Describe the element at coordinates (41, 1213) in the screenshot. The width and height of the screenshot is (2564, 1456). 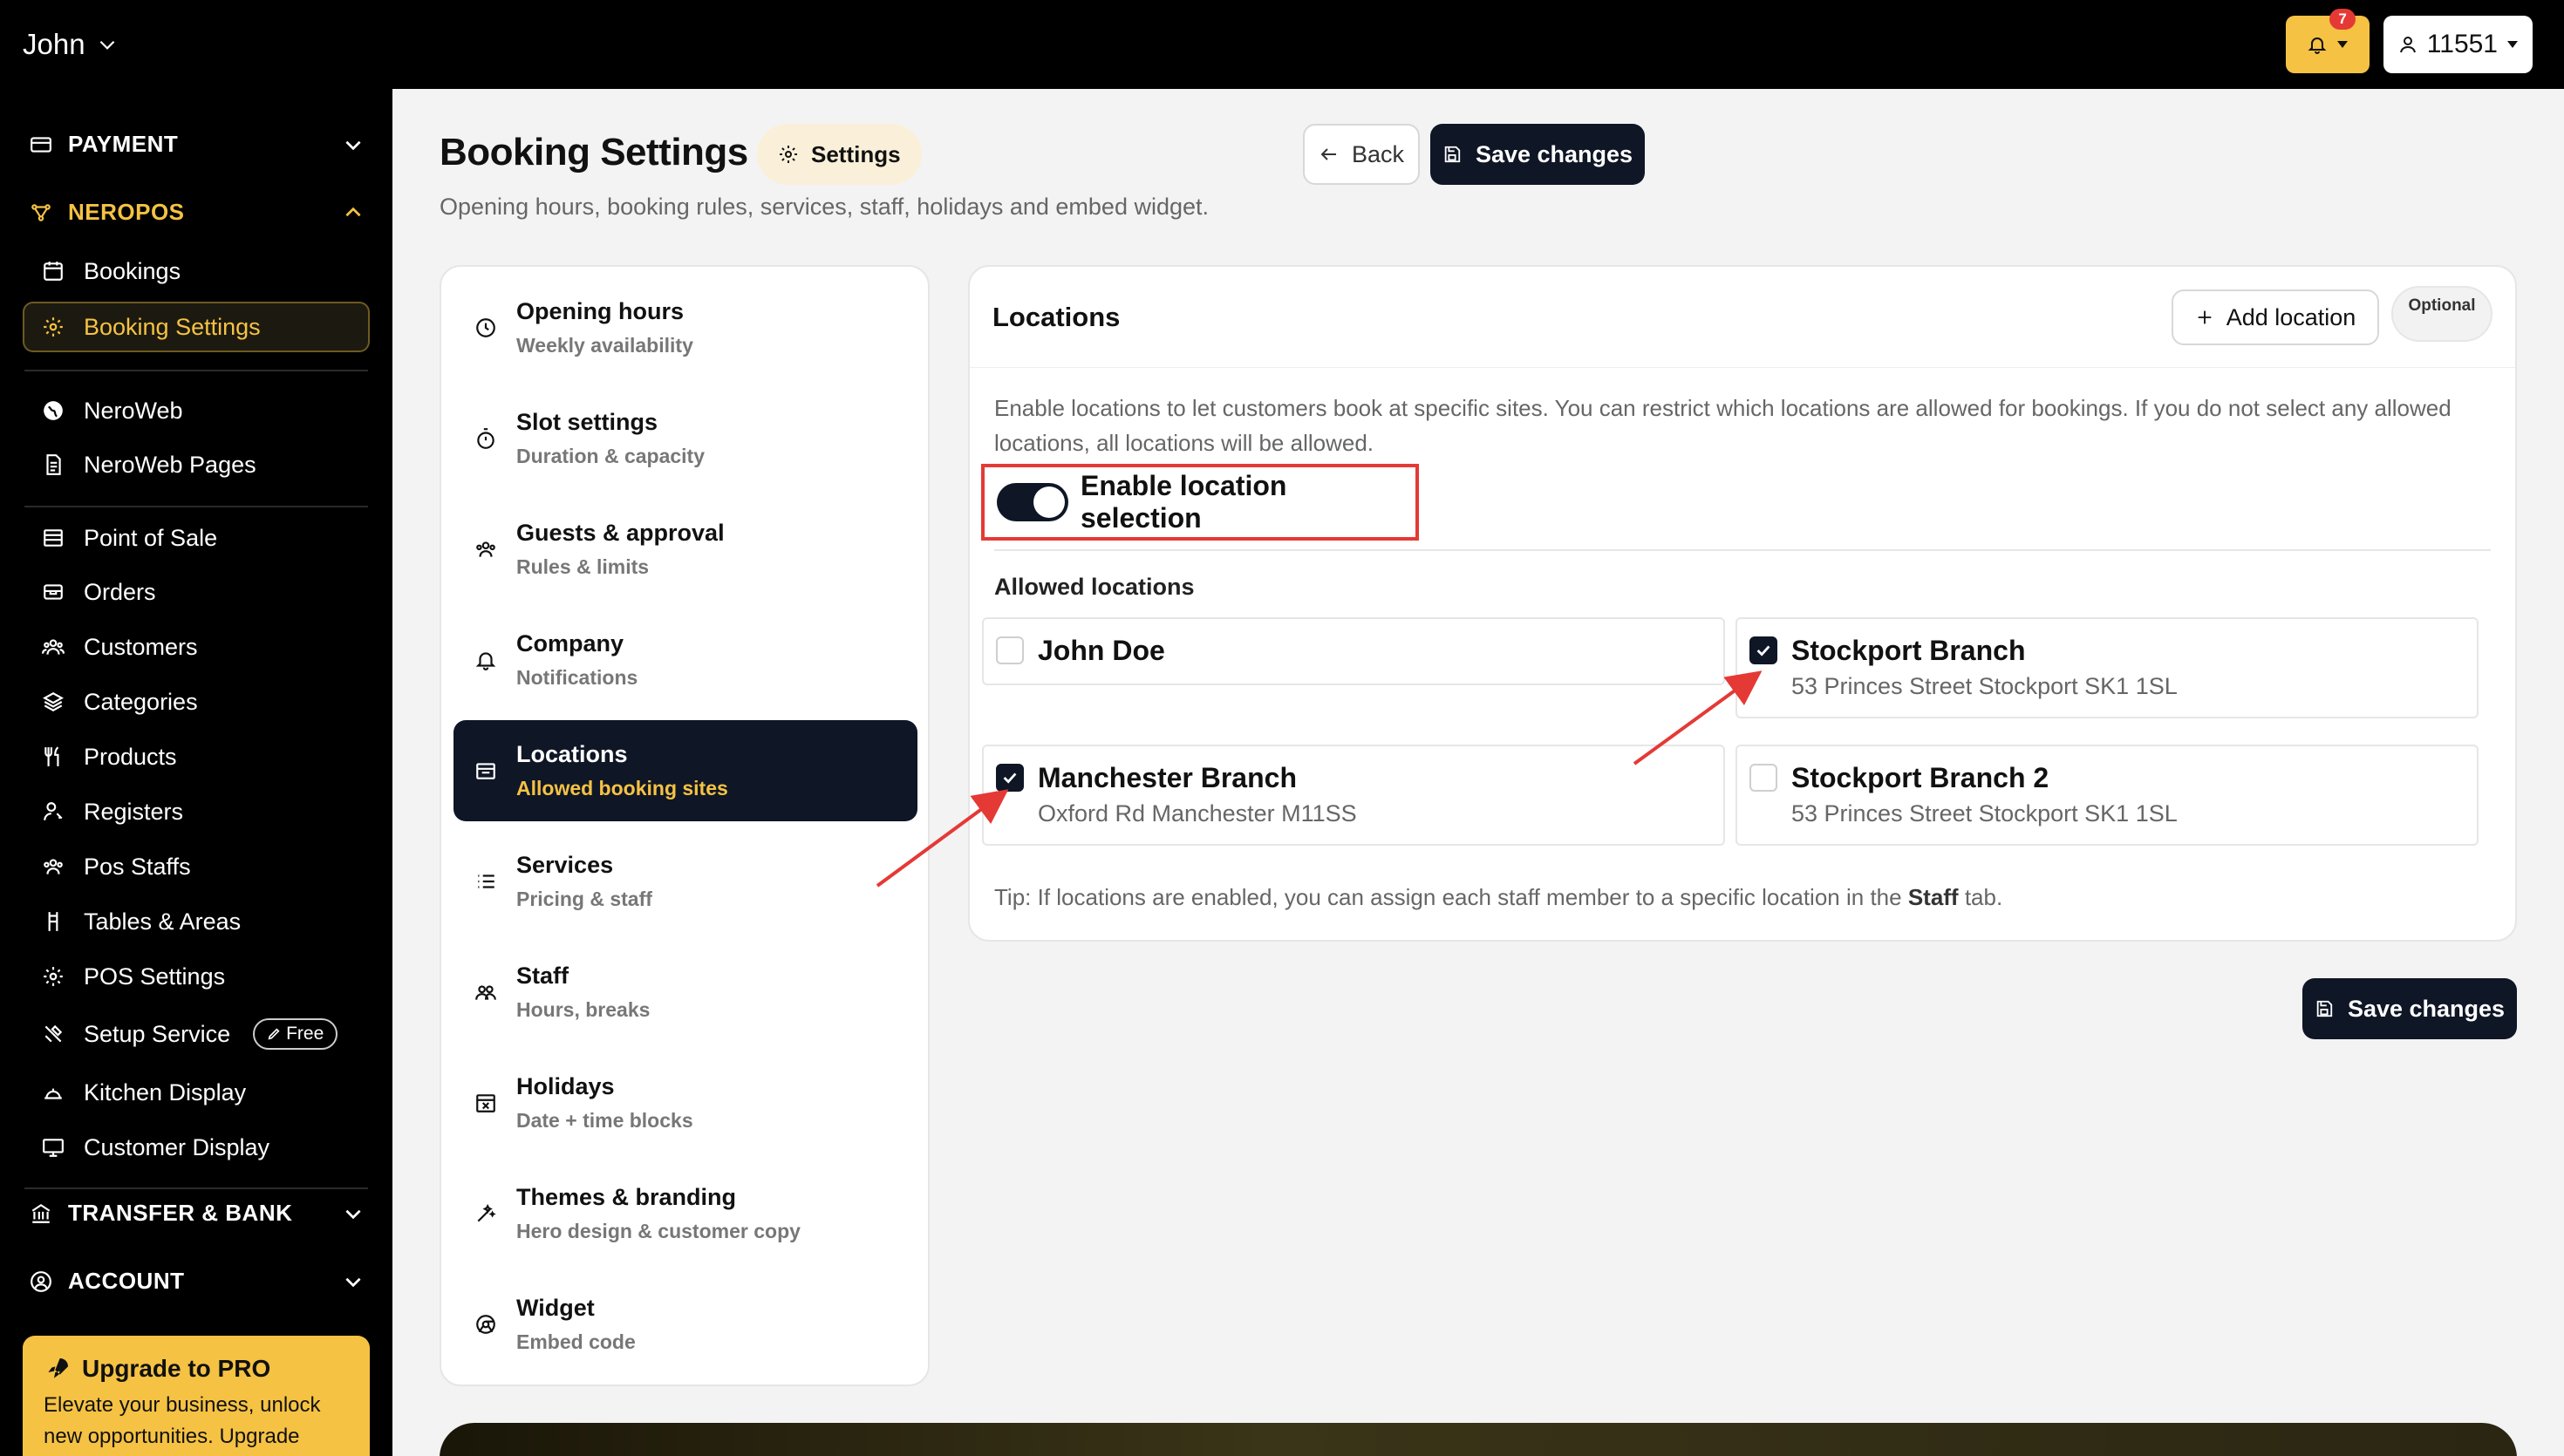
I see `bank-icon` at that location.